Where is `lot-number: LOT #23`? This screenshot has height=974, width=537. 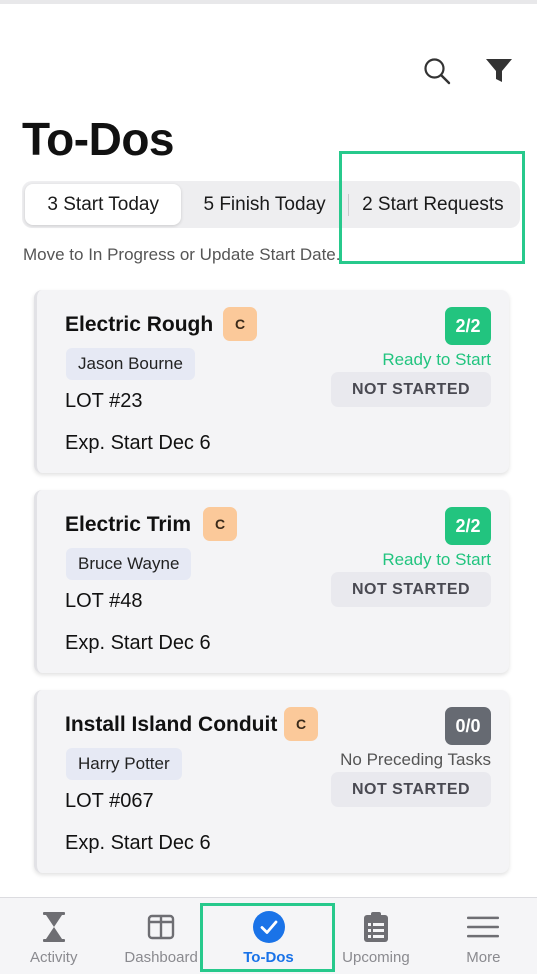 lot-number: LOT #23 is located at coordinates (104, 401).